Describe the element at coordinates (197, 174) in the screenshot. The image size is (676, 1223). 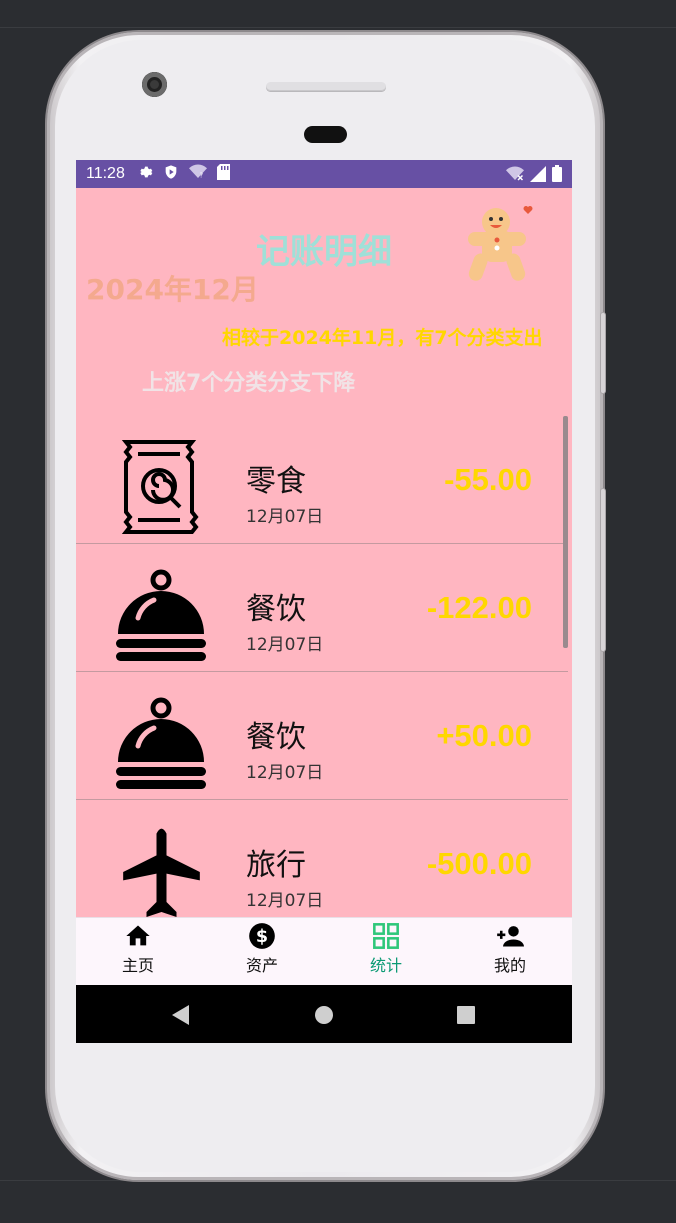
I see `wifi-question-icon: ?` at that location.